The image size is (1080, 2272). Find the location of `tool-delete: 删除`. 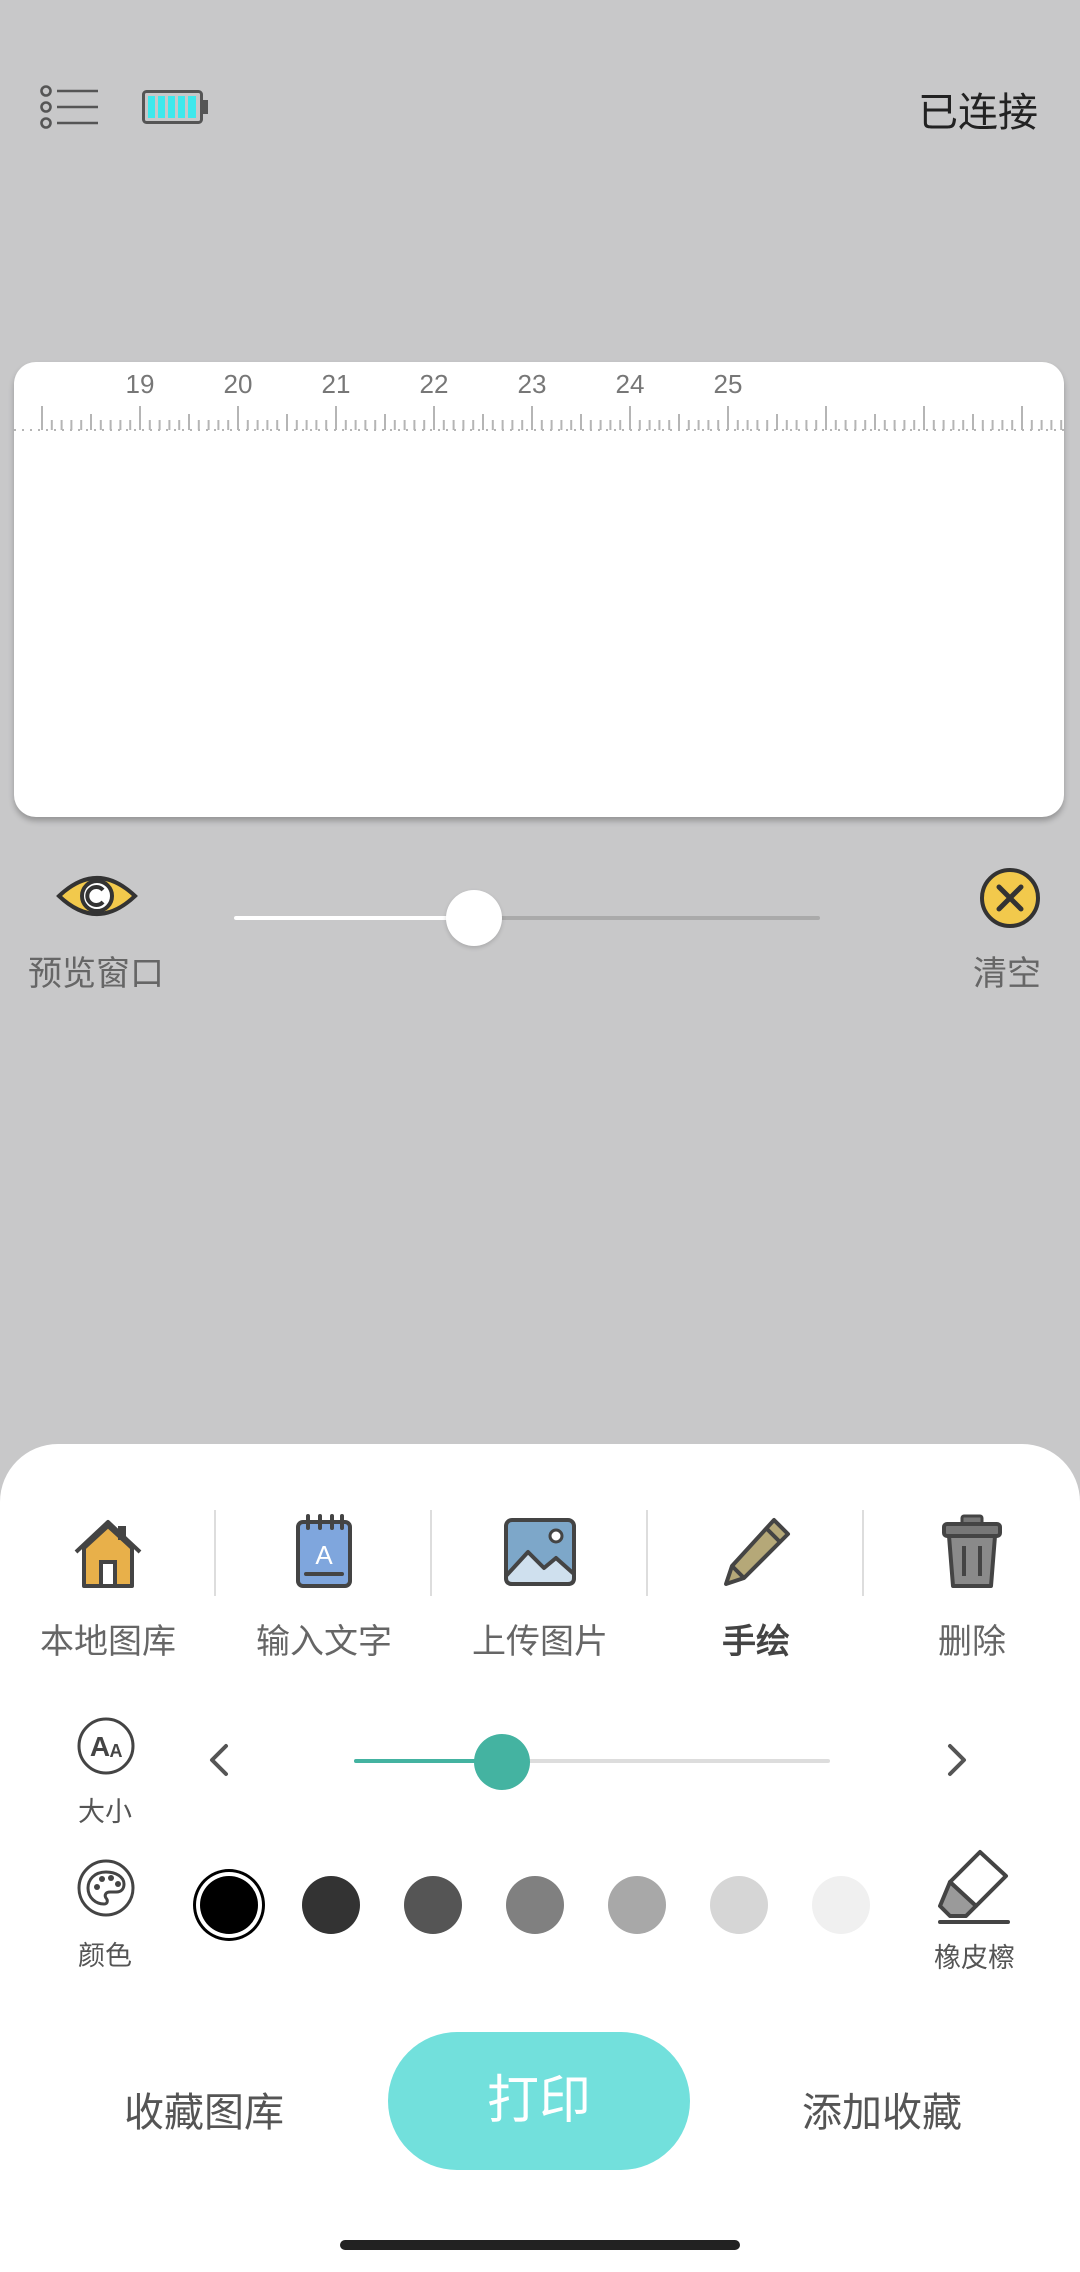

tool-delete: 删除 is located at coordinates (972, 1587).